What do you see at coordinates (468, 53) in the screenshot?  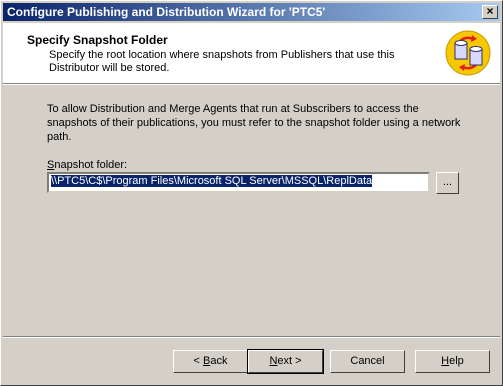 I see `wizard-database-icon` at bounding box center [468, 53].